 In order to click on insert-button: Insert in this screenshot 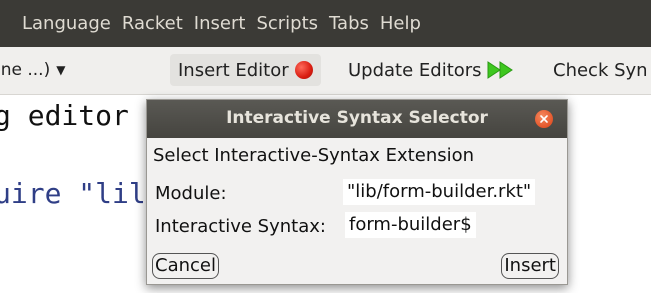, I will do `click(530, 266)`.